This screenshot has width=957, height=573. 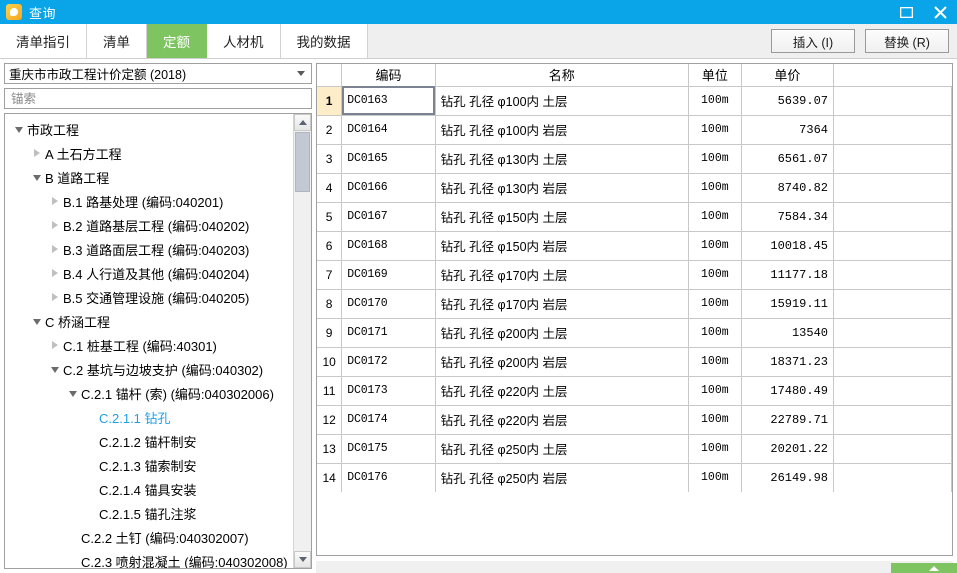 I want to click on table-row: 12 DC0174 钻孔 孔径 φ220内 岩层 100m 22789.71, so click(x=634, y=420).